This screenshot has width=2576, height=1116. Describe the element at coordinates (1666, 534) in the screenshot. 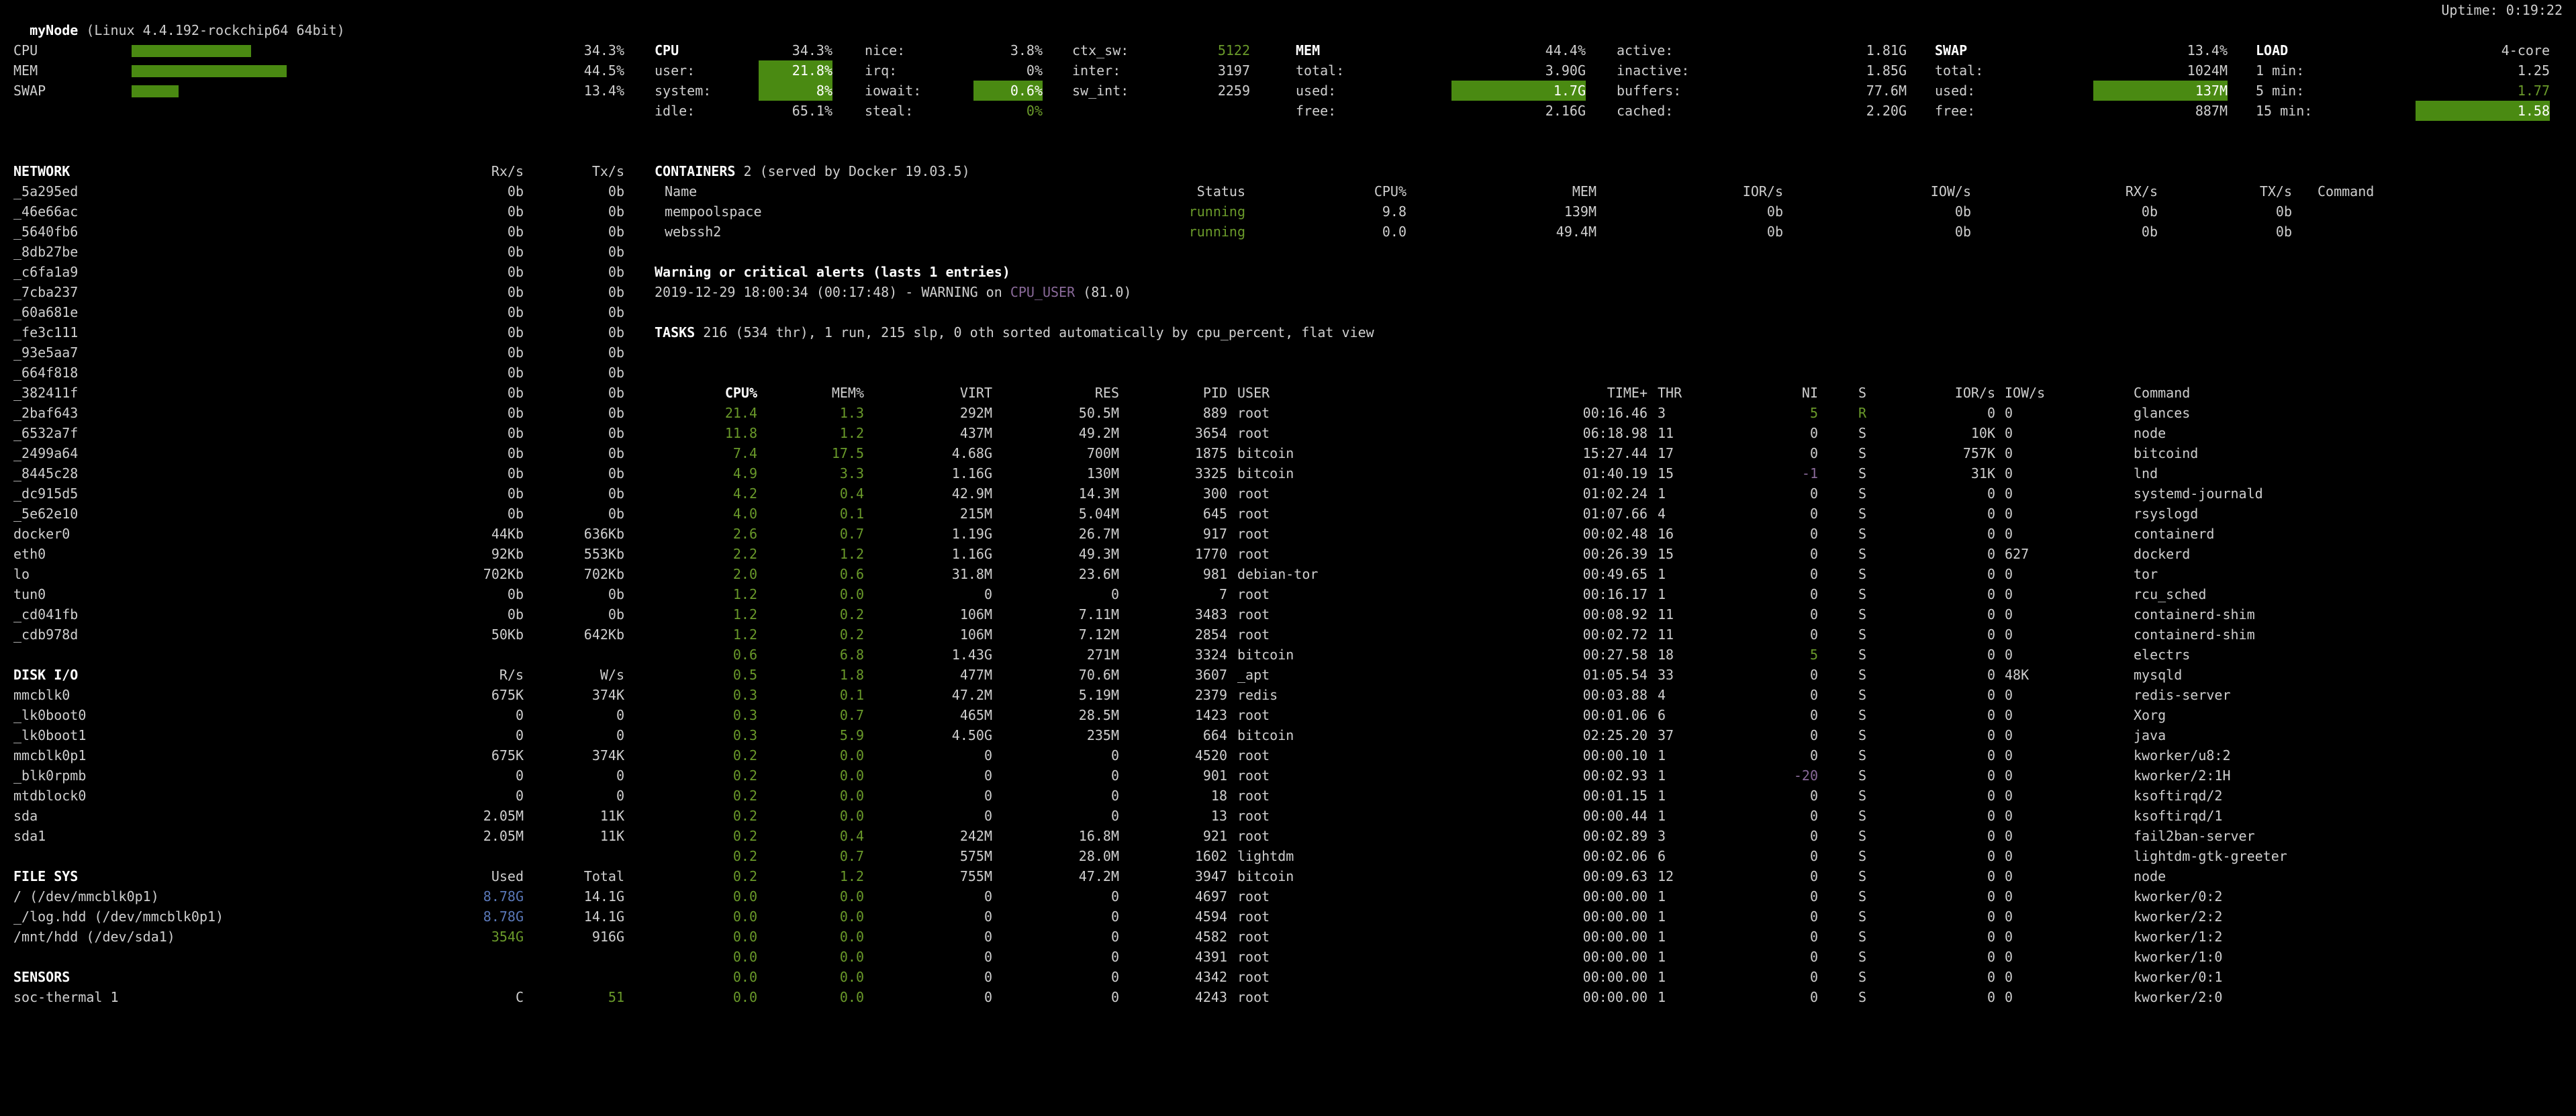

I see `process-cell: 16` at that location.